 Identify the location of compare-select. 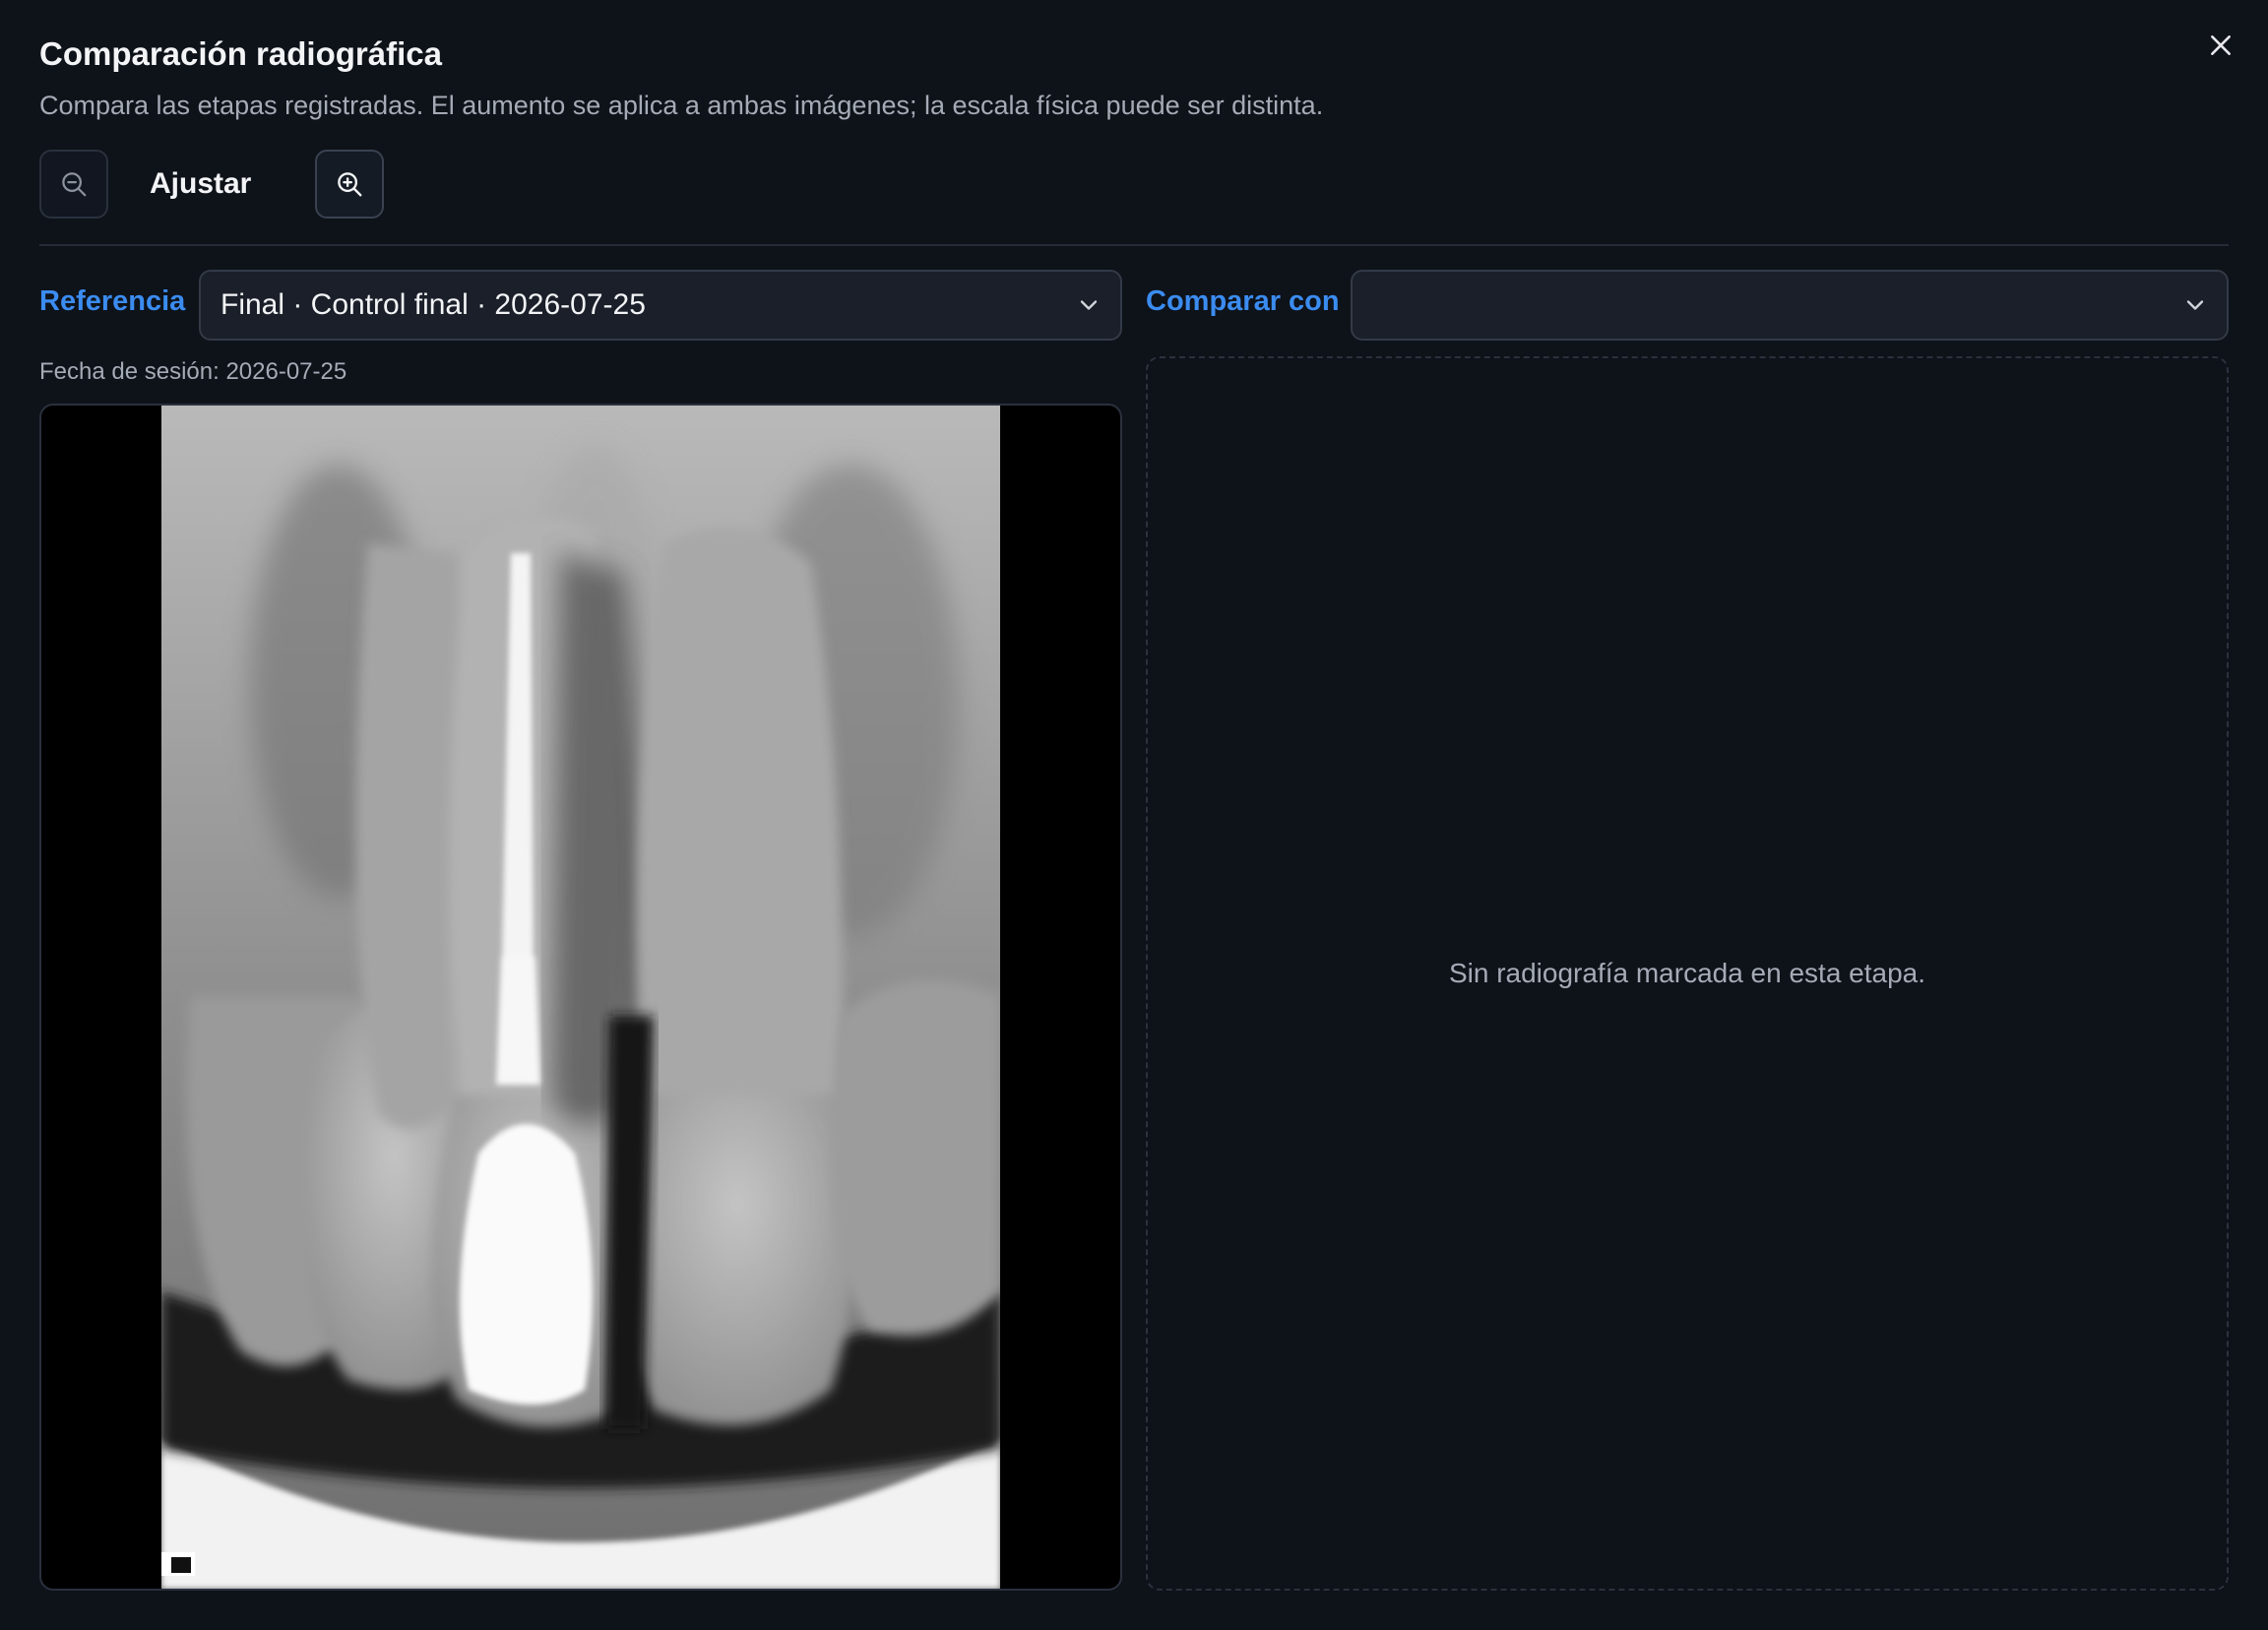
(1790, 305).